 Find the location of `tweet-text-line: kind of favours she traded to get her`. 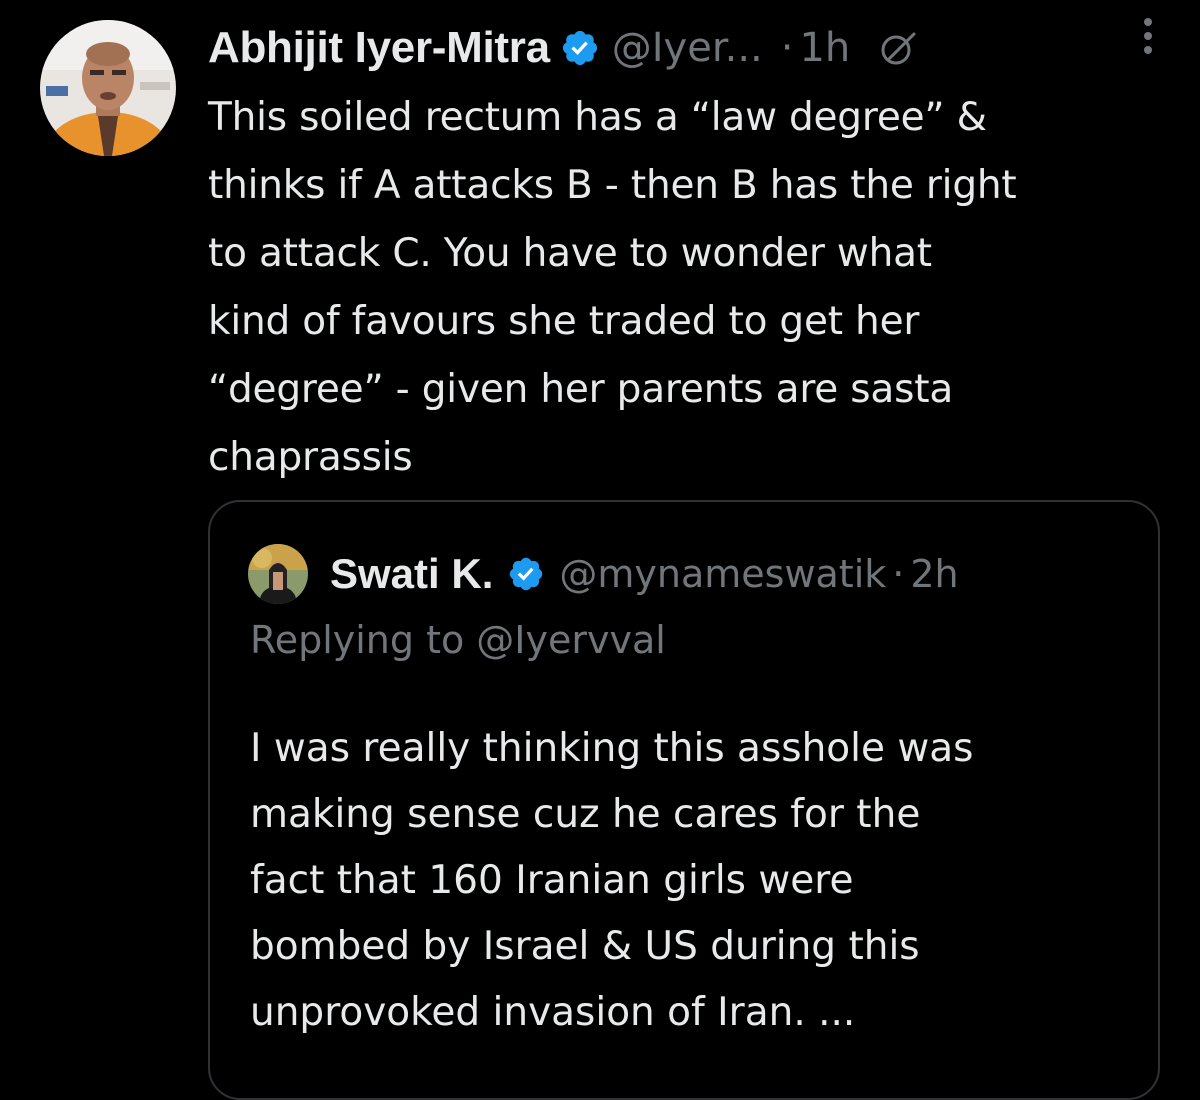

tweet-text-line: kind of favours she traded to get her is located at coordinates (564, 321).